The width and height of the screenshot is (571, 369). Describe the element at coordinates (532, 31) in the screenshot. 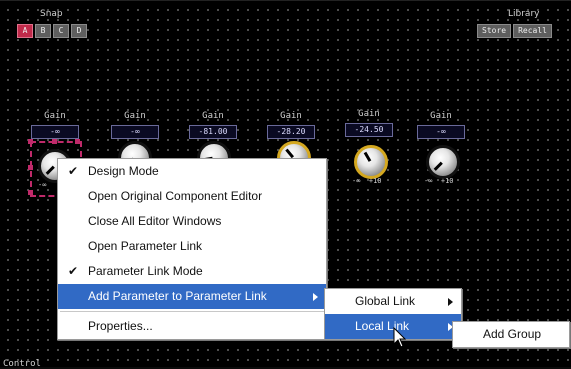

I see `recall-button: Recall` at that location.